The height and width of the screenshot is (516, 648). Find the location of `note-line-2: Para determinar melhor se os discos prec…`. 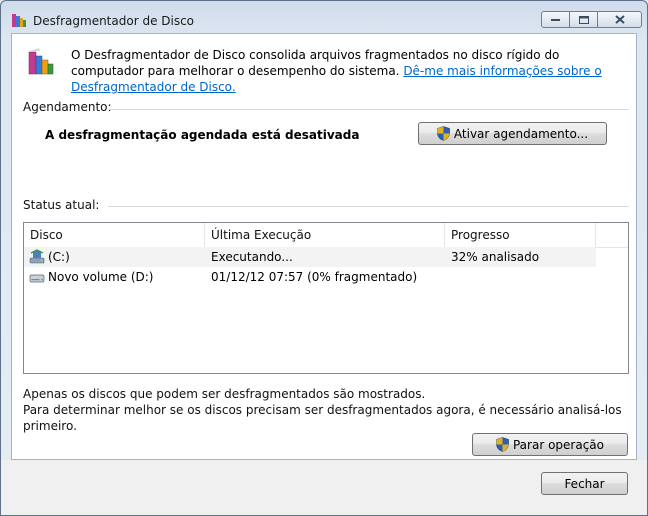

note-line-2: Para determinar melhor se os discos prec… is located at coordinates (322, 418).